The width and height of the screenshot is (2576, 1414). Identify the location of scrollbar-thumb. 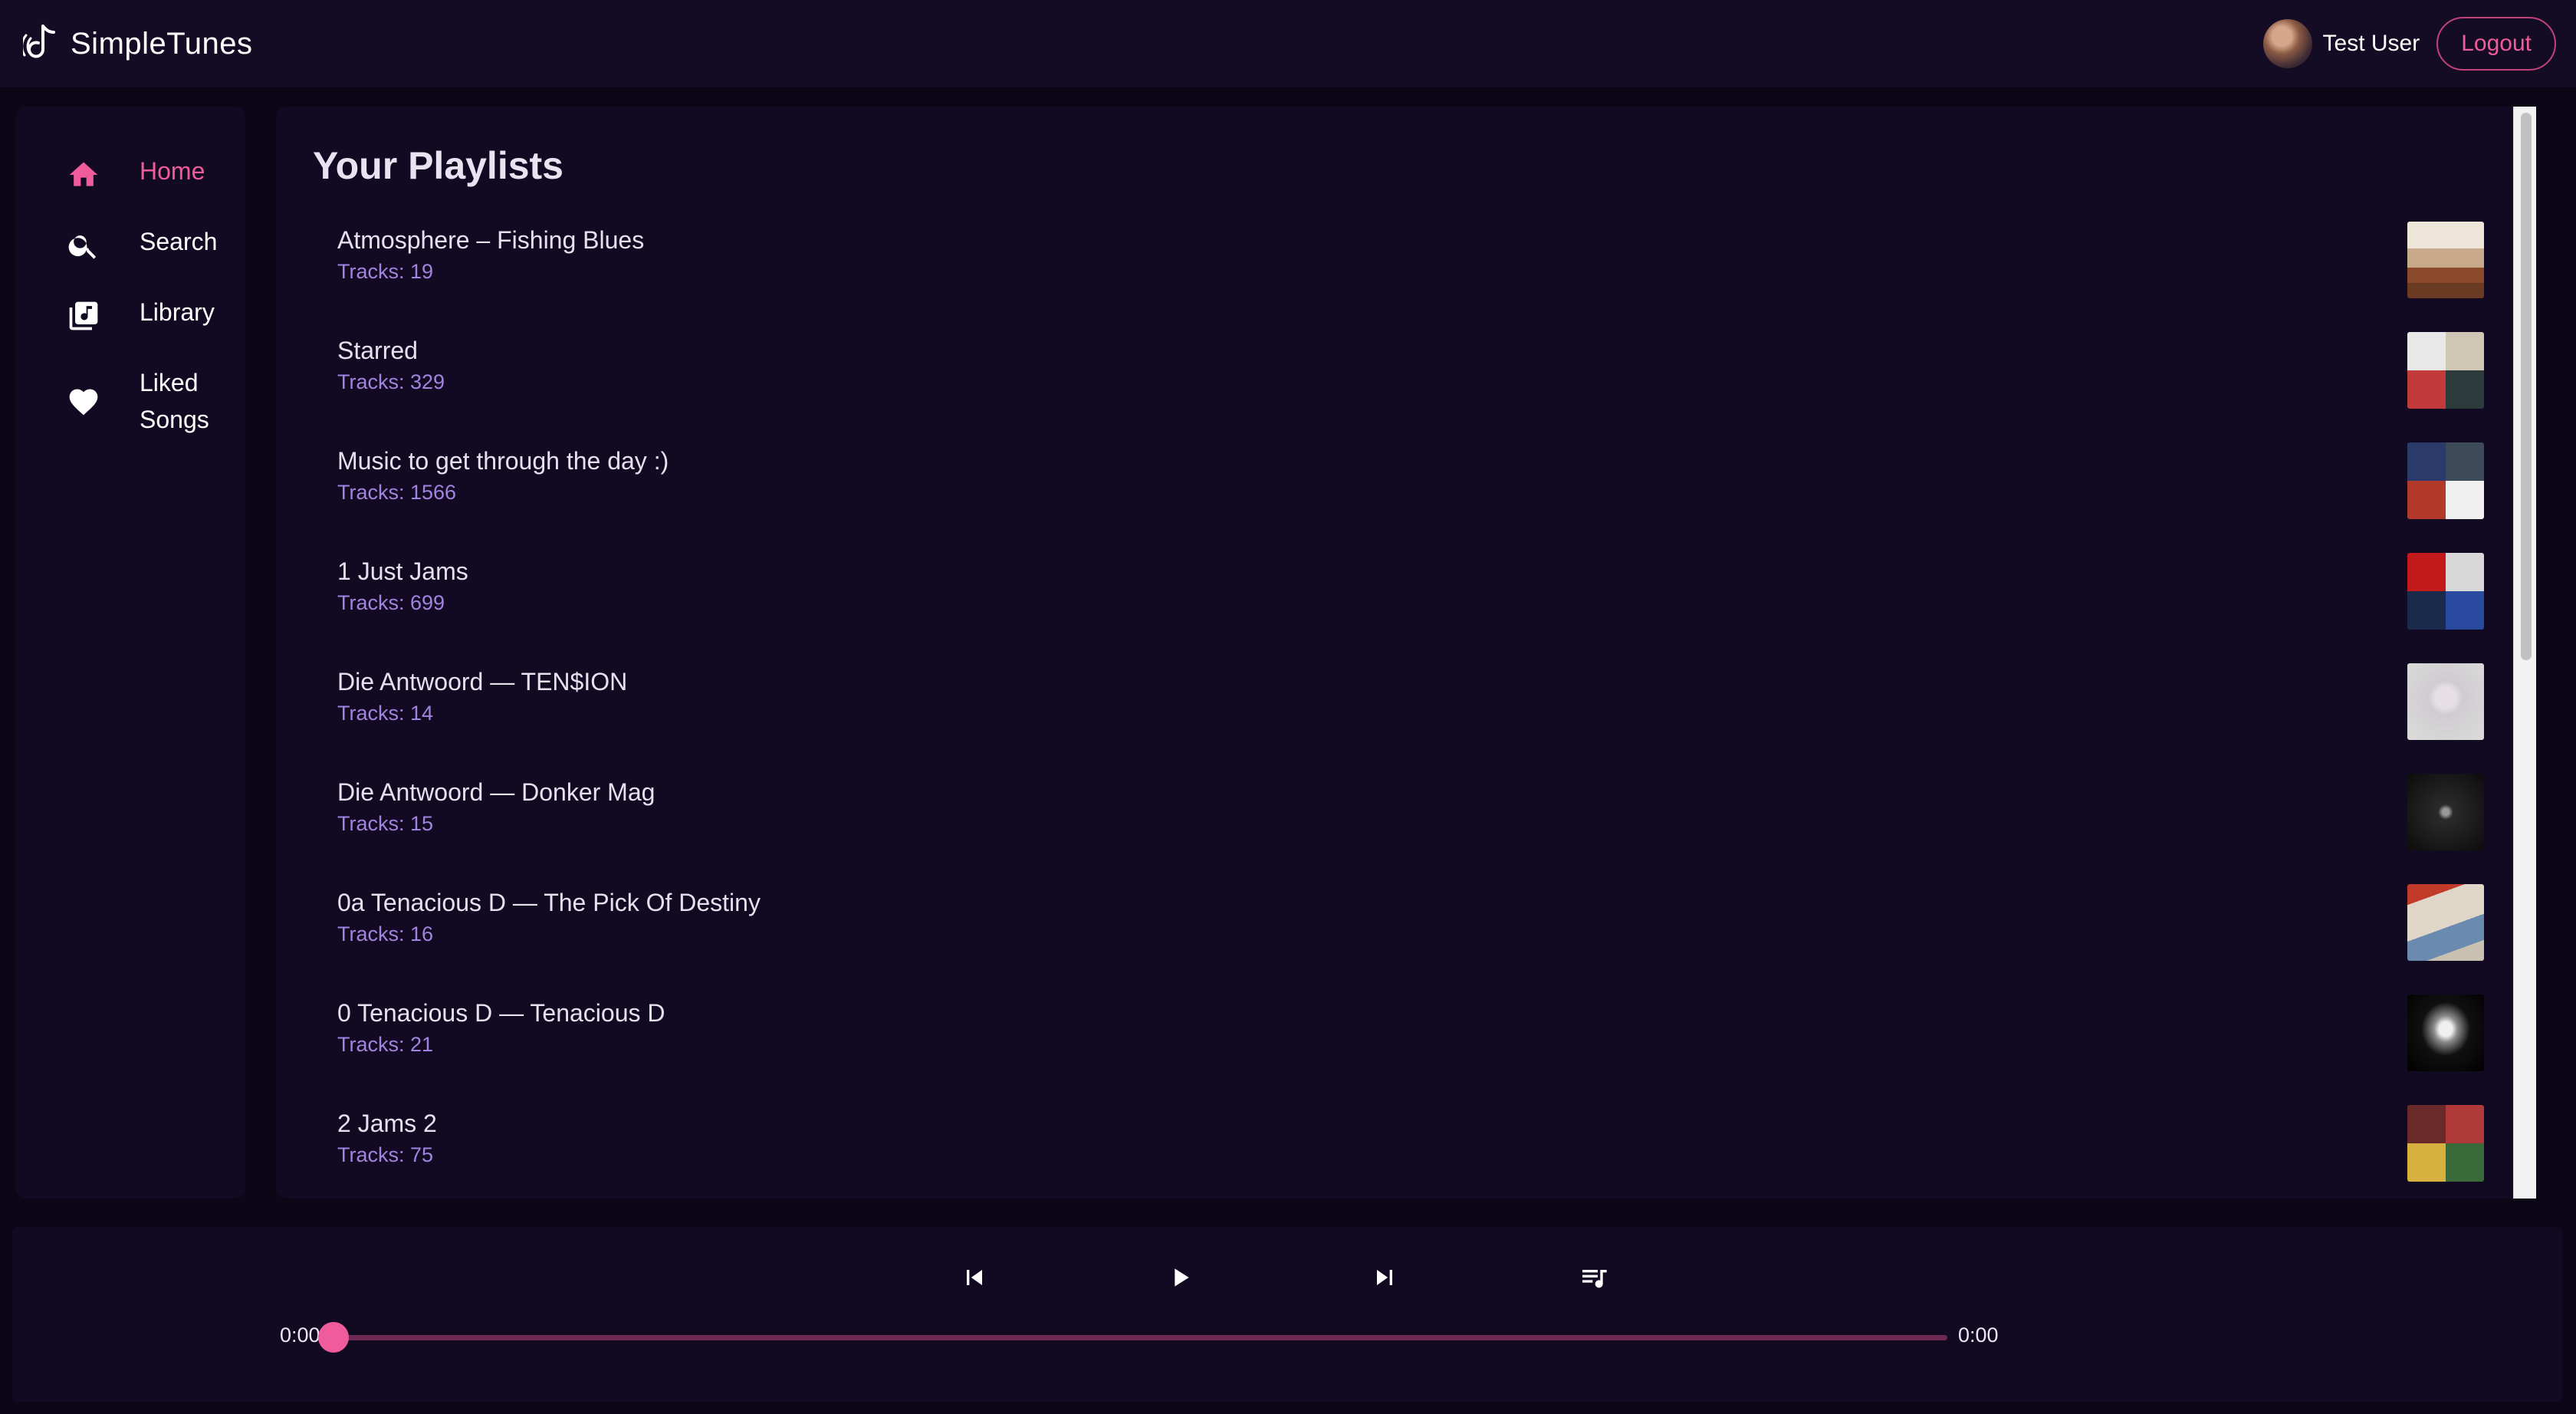
(2526, 386).